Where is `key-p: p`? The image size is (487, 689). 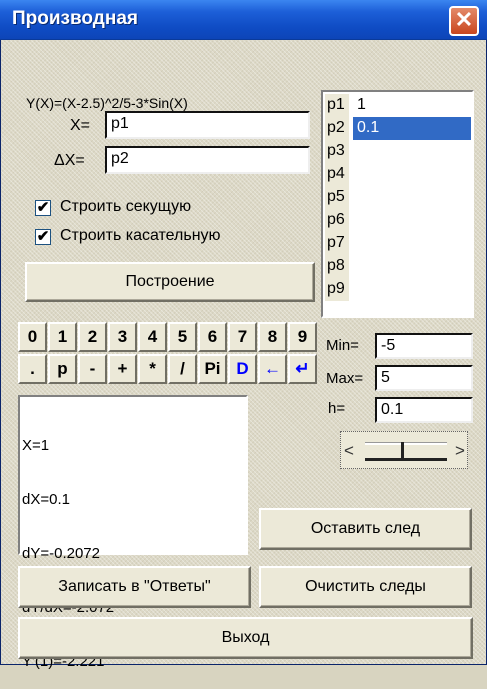
key-p: p is located at coordinates (62, 369).